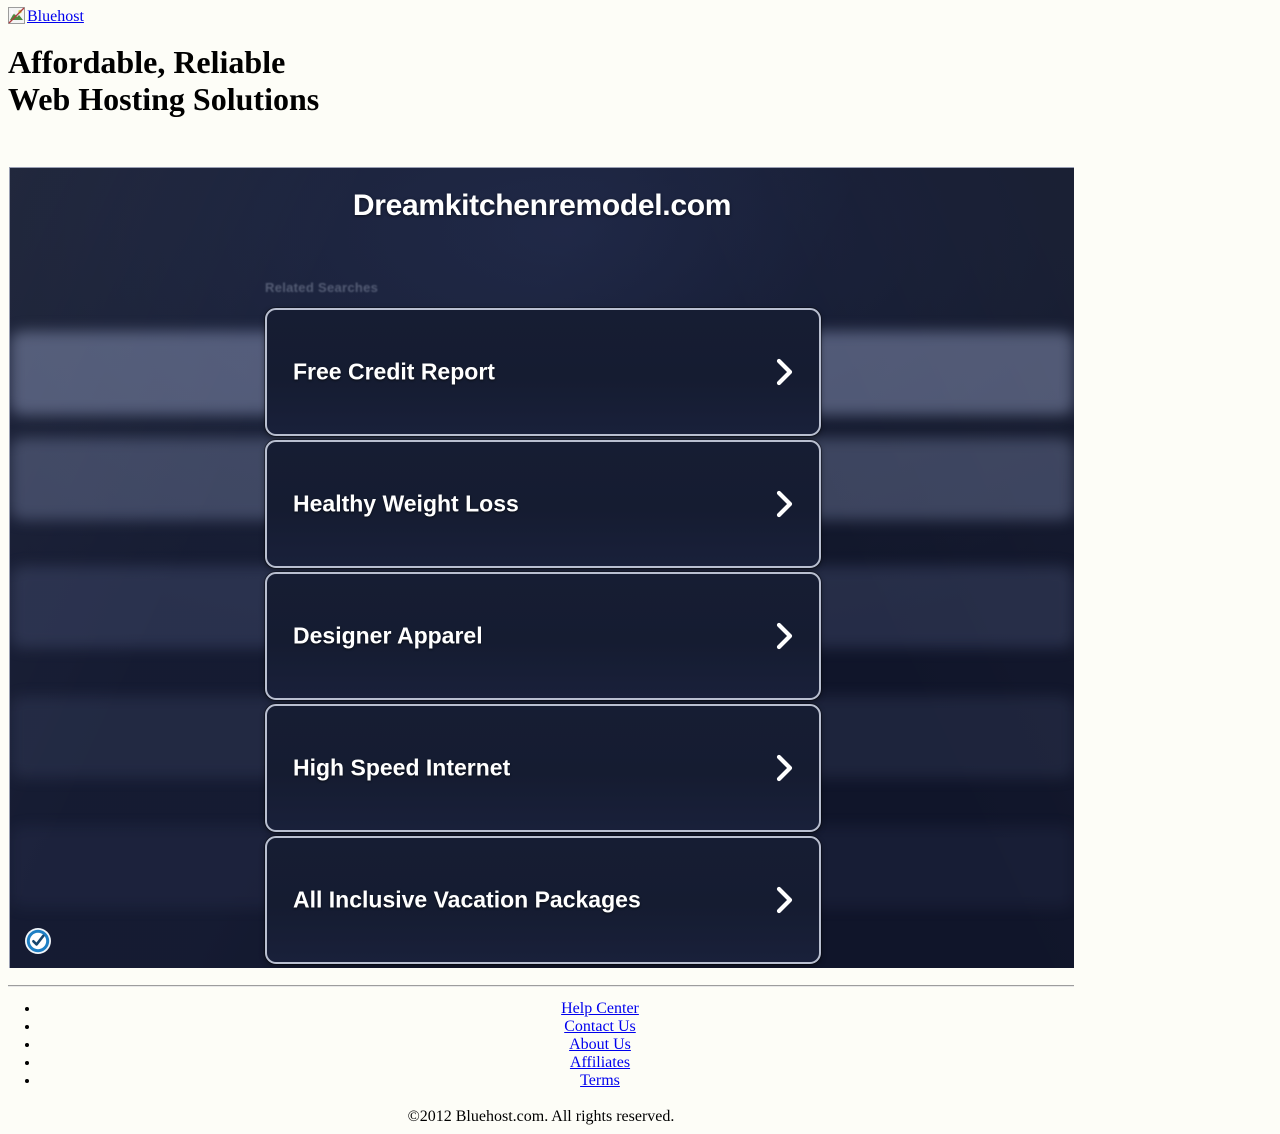 The width and height of the screenshot is (1280, 1134). I want to click on footer-link: Contact Us, so click(600, 1026).